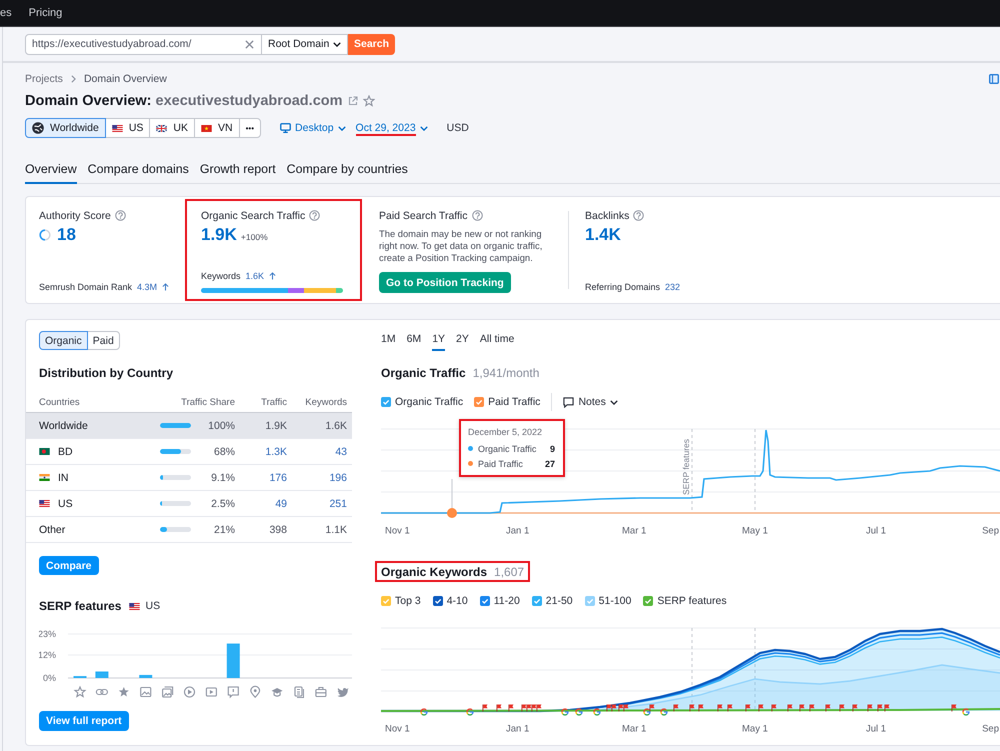  Describe the element at coordinates (261, 452) in the screenshot. I see `traffic-link: 1.3K` at that location.